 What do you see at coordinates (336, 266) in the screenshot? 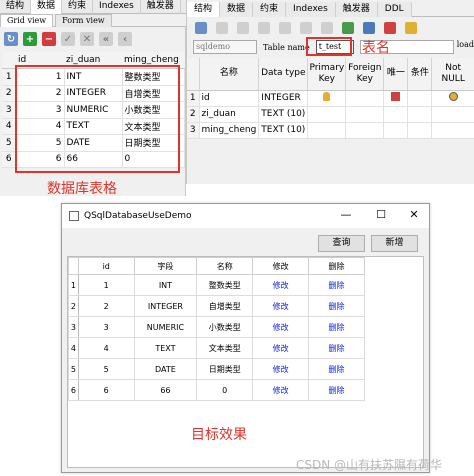
I see `col-header-delete: 删除` at bounding box center [336, 266].